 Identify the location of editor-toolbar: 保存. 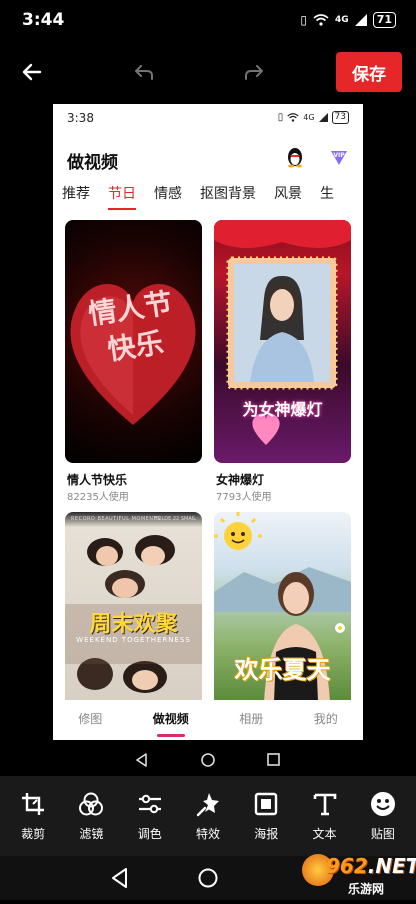
(208, 72).